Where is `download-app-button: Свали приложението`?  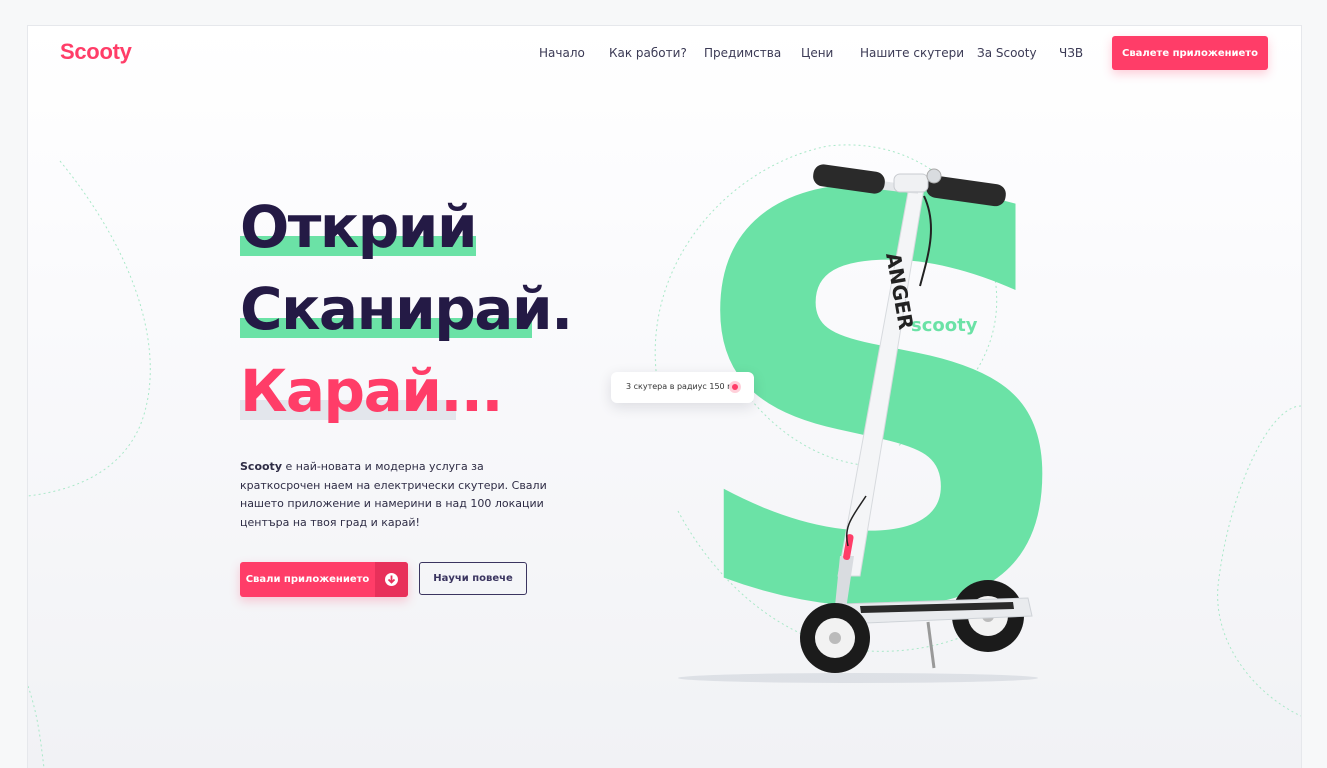
download-app-button: Свали приложението is located at coordinates (324, 579).